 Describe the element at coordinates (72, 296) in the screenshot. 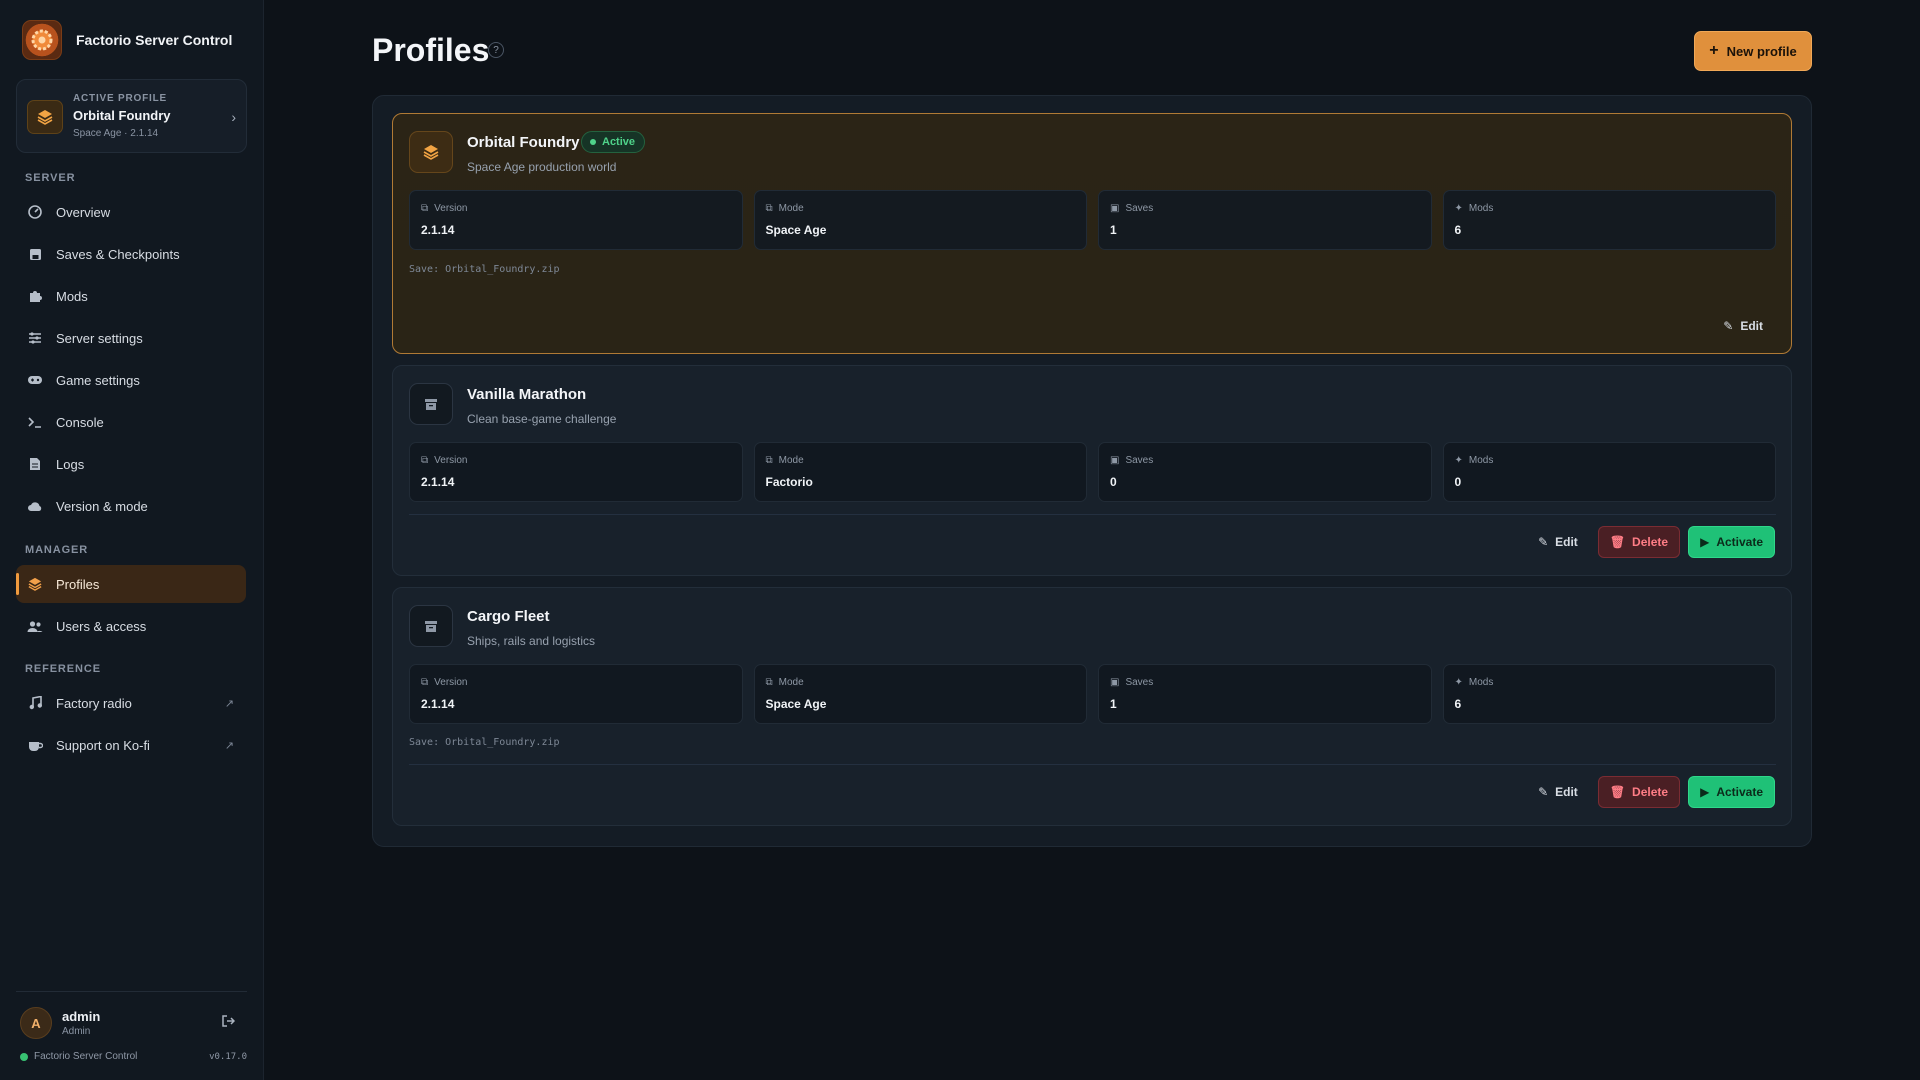

I see `nav-item-label: Mods` at that location.